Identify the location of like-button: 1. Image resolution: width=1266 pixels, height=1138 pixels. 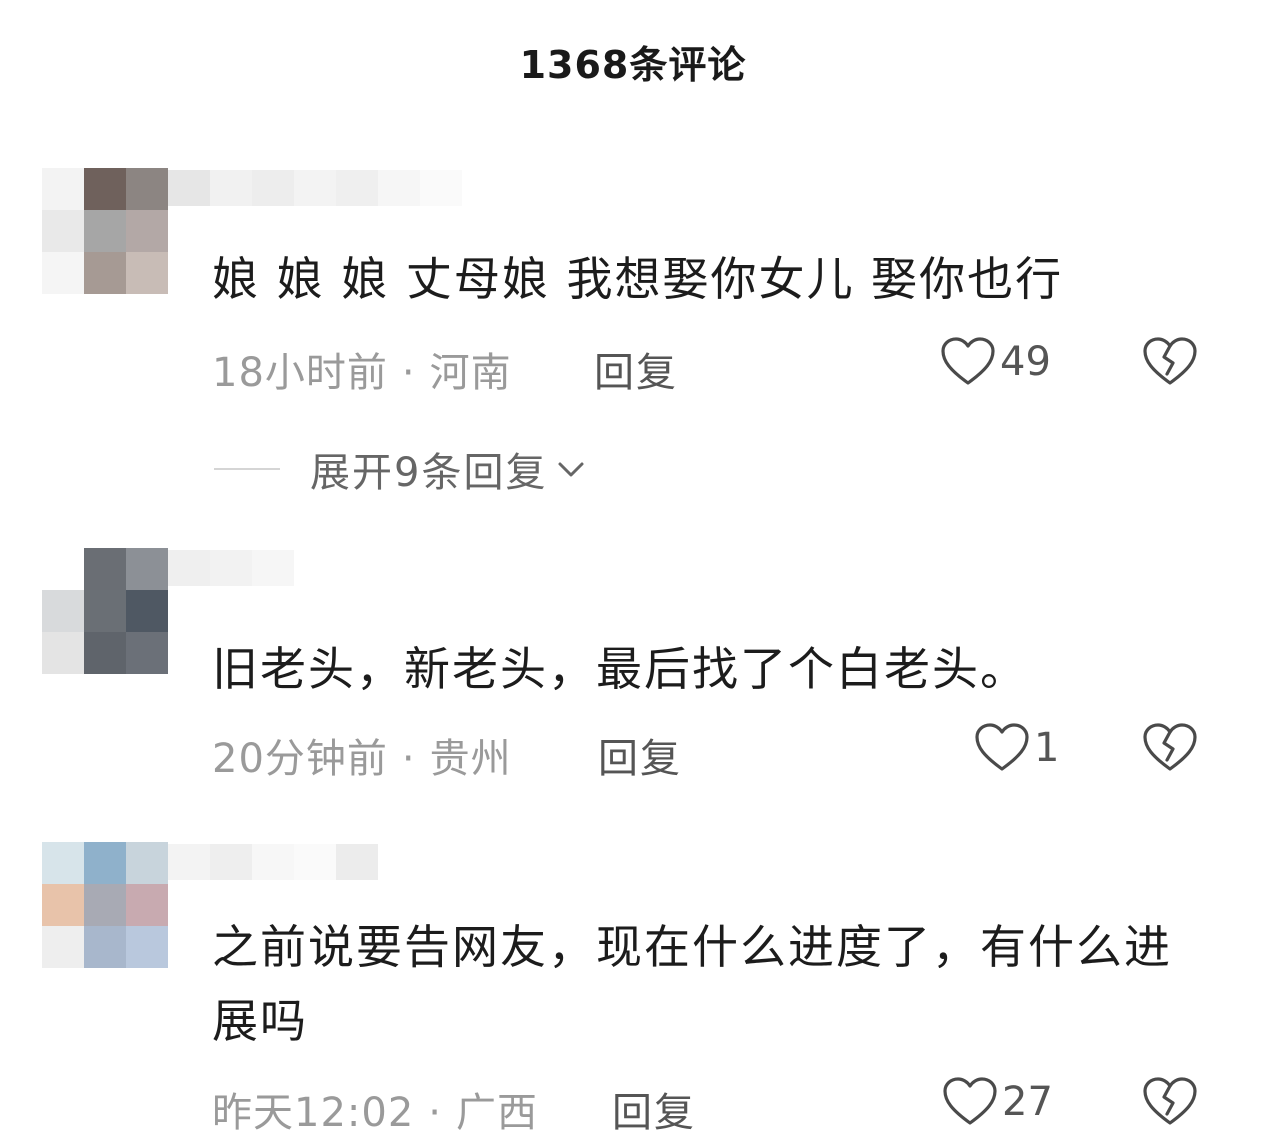
(1016, 748).